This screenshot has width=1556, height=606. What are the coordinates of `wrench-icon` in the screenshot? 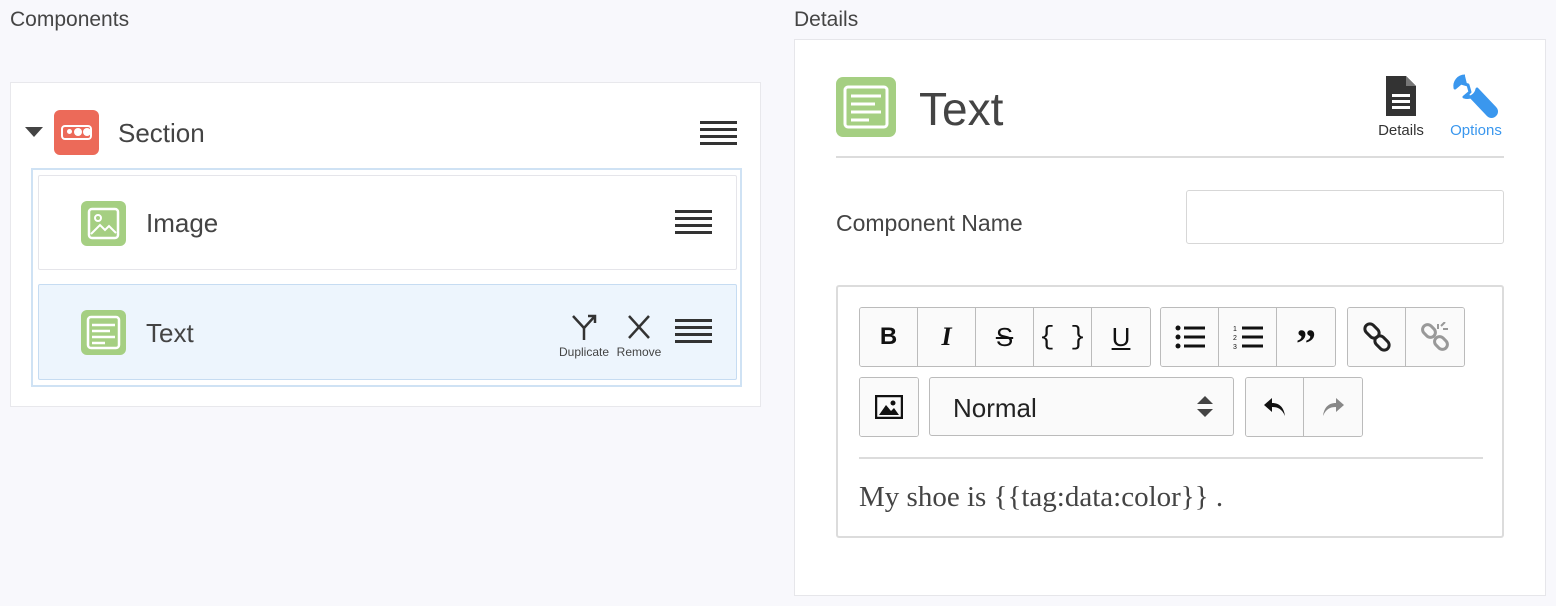 It's located at (1475, 96).